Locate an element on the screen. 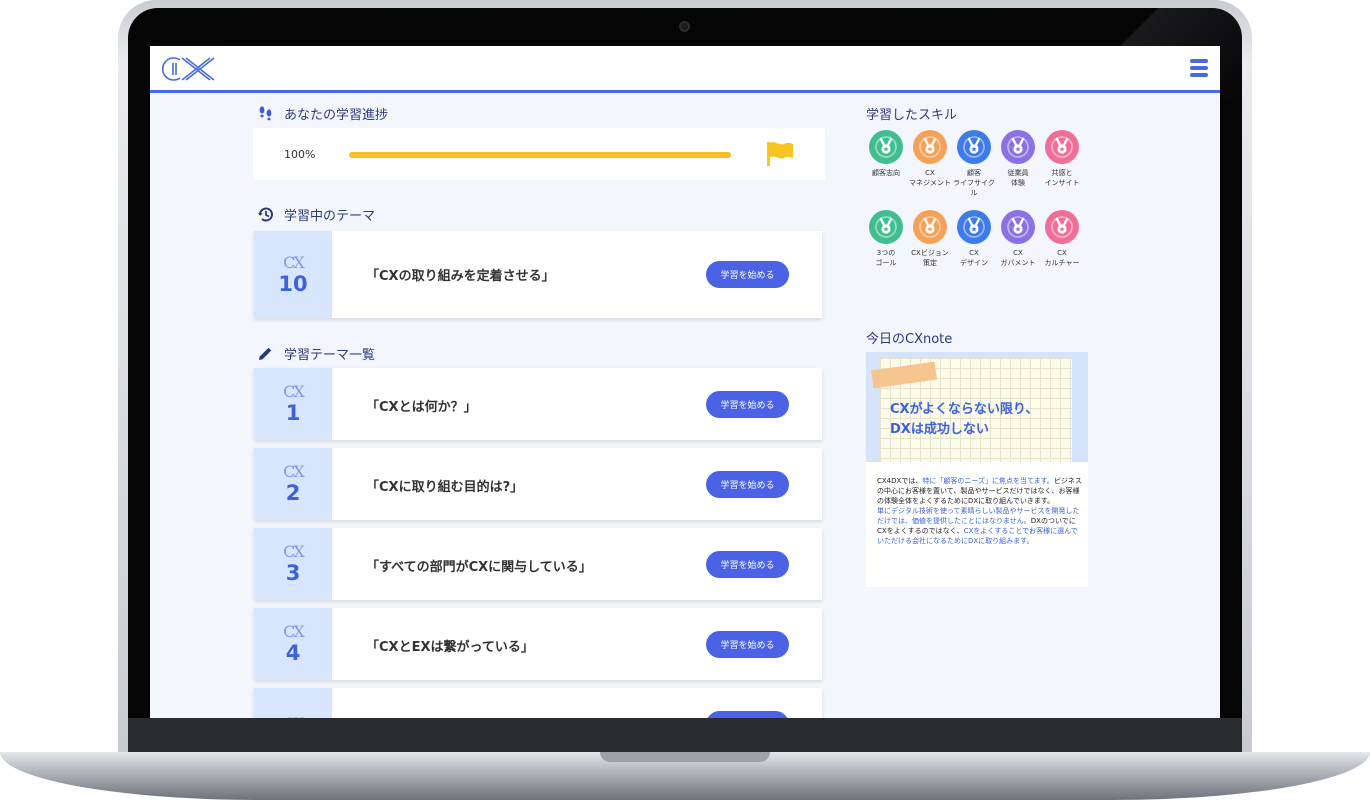  theme-list-item: CX 1 「CXとは何か？」 学習を始める is located at coordinates (538, 404).